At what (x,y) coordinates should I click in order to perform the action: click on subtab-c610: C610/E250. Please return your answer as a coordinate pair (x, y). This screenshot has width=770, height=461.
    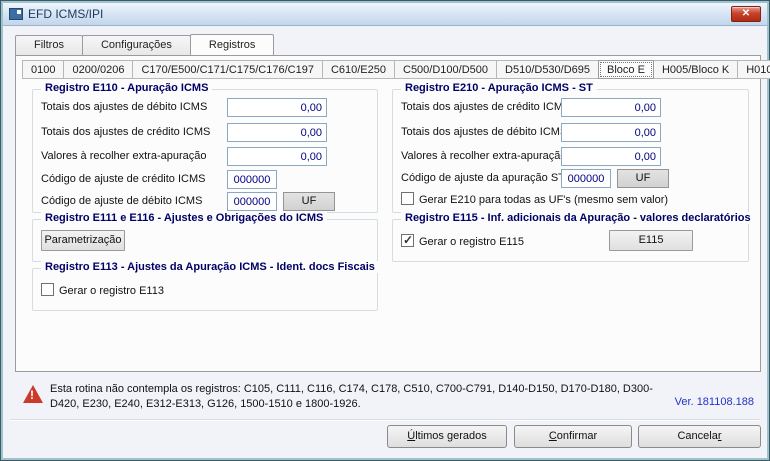
    Looking at the image, I should click on (358, 69).